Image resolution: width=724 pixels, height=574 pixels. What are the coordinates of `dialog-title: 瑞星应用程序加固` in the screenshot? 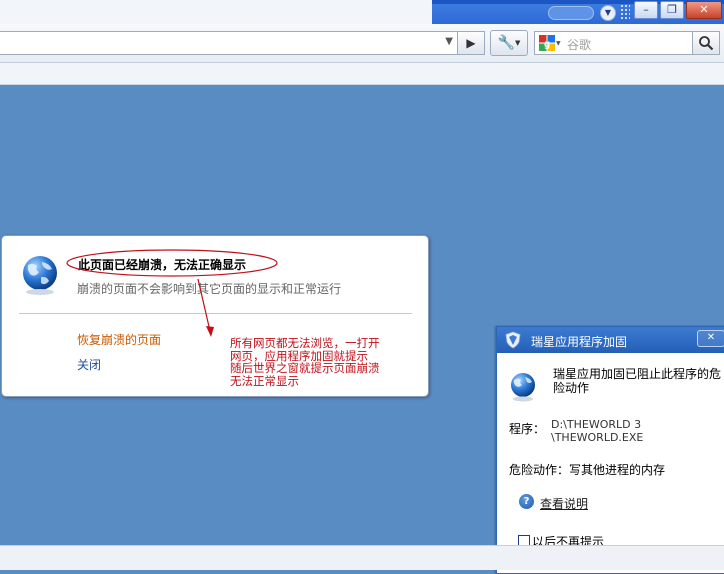 It's located at (579, 342).